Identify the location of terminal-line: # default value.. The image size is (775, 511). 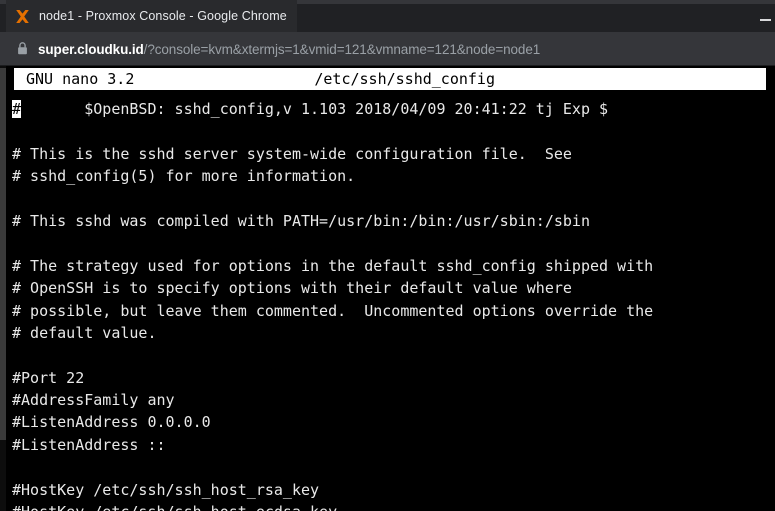
(84, 332).